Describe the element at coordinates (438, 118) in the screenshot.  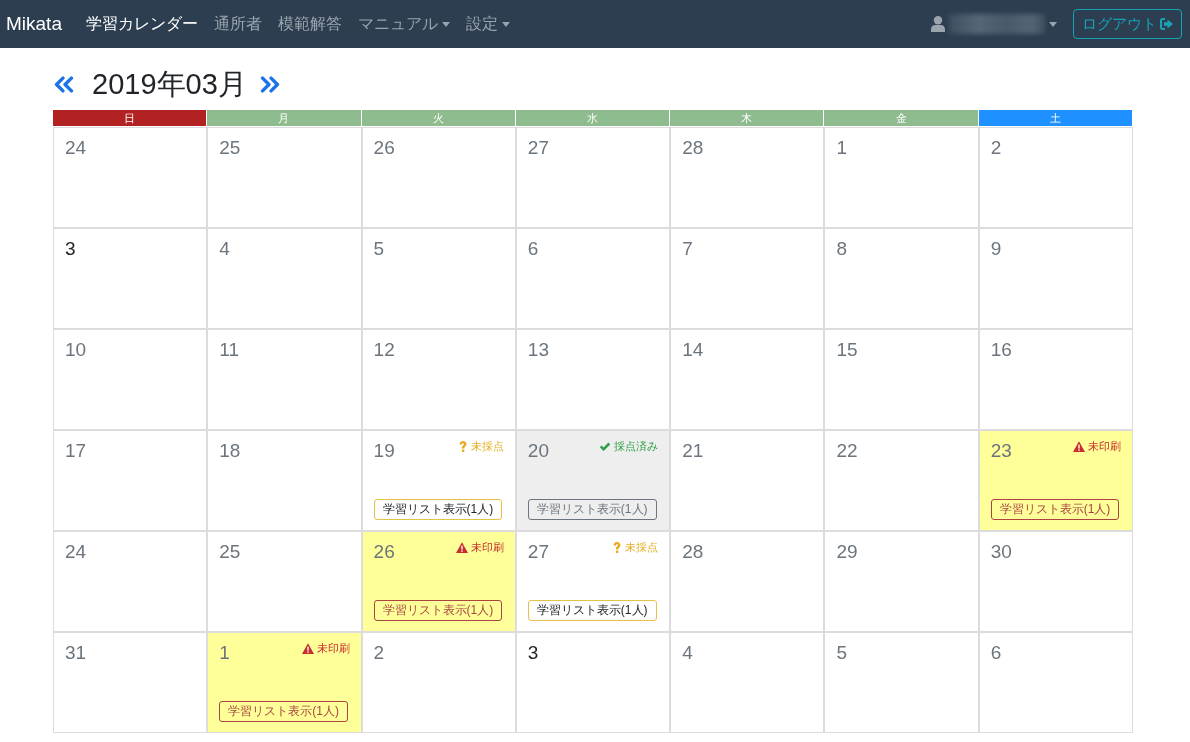
I see `weekday-header: 火` at that location.